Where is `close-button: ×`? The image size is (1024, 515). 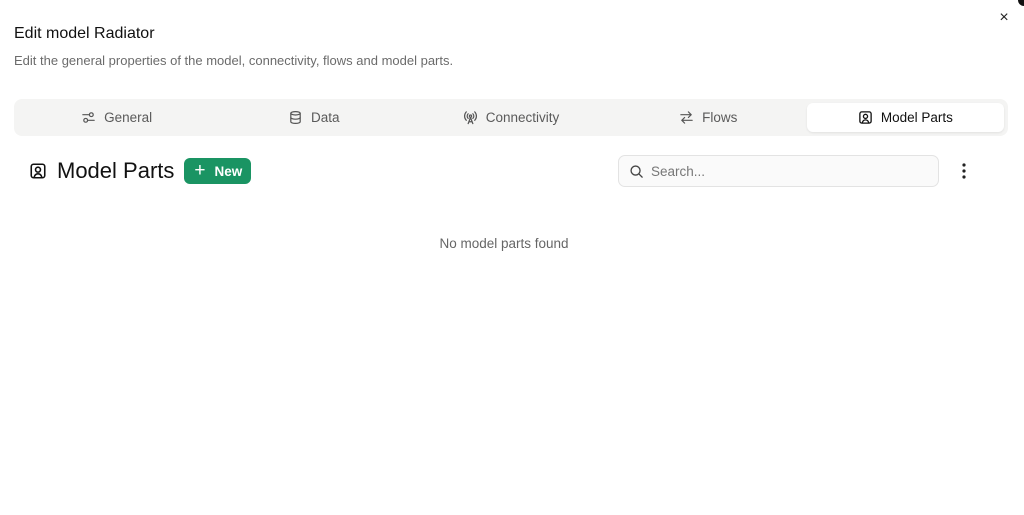 close-button: × is located at coordinates (1004, 18).